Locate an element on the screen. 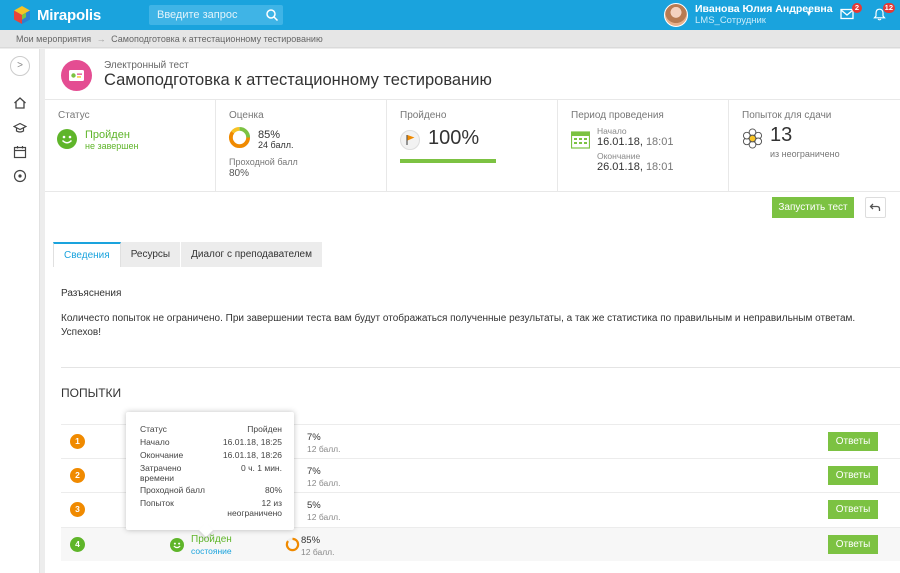 This screenshot has height=573, width=900. search-box is located at coordinates (216, 15).